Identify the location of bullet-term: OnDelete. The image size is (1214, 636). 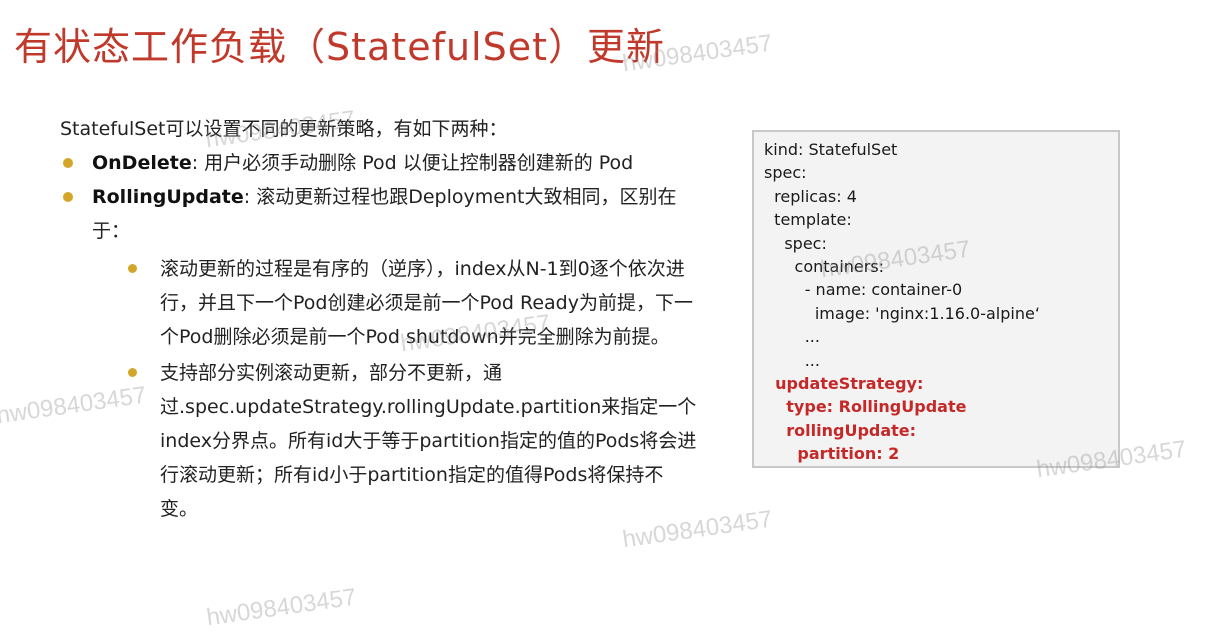
(142, 163).